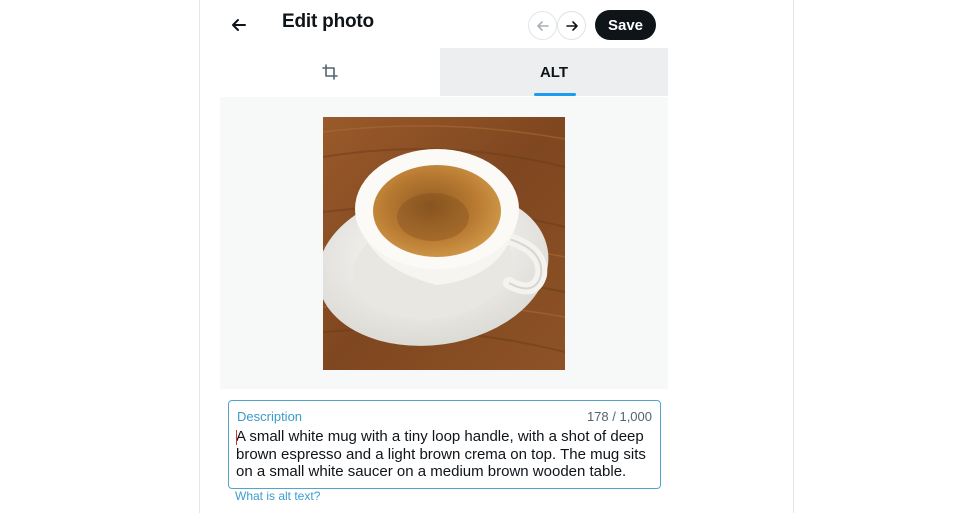 The image size is (980, 513). What do you see at coordinates (236, 437) in the screenshot?
I see `text-caret` at bounding box center [236, 437].